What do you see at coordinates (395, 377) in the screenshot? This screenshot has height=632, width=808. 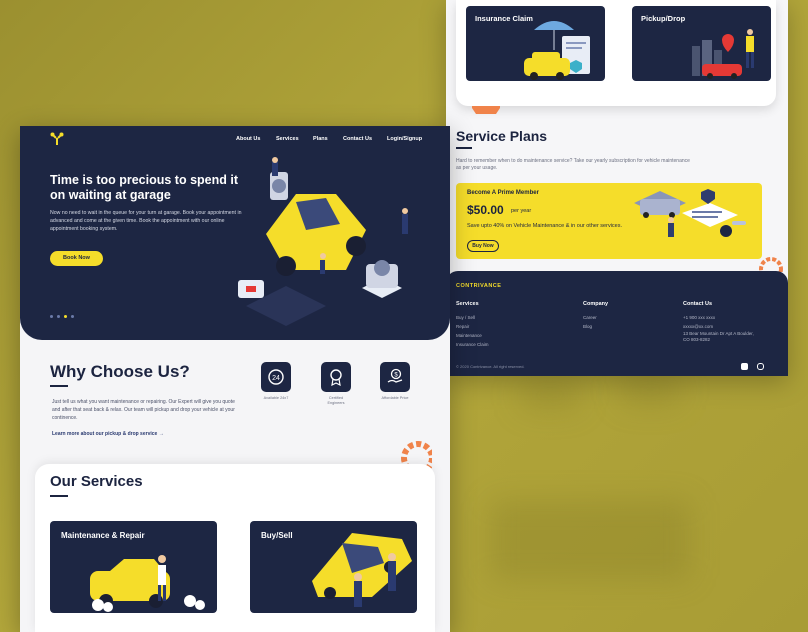 I see `money-hand-icon: $` at bounding box center [395, 377].